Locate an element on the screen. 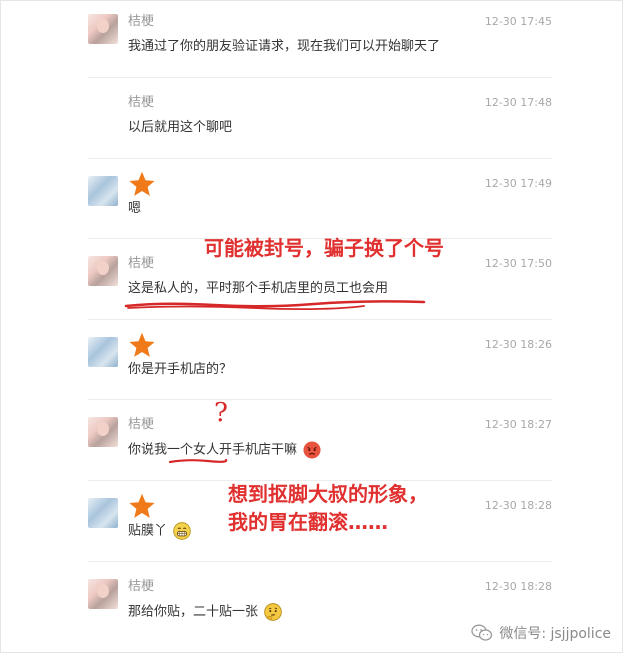 Image resolution: width=625 pixels, height=655 pixels. angry-face-icon is located at coordinates (312, 450).